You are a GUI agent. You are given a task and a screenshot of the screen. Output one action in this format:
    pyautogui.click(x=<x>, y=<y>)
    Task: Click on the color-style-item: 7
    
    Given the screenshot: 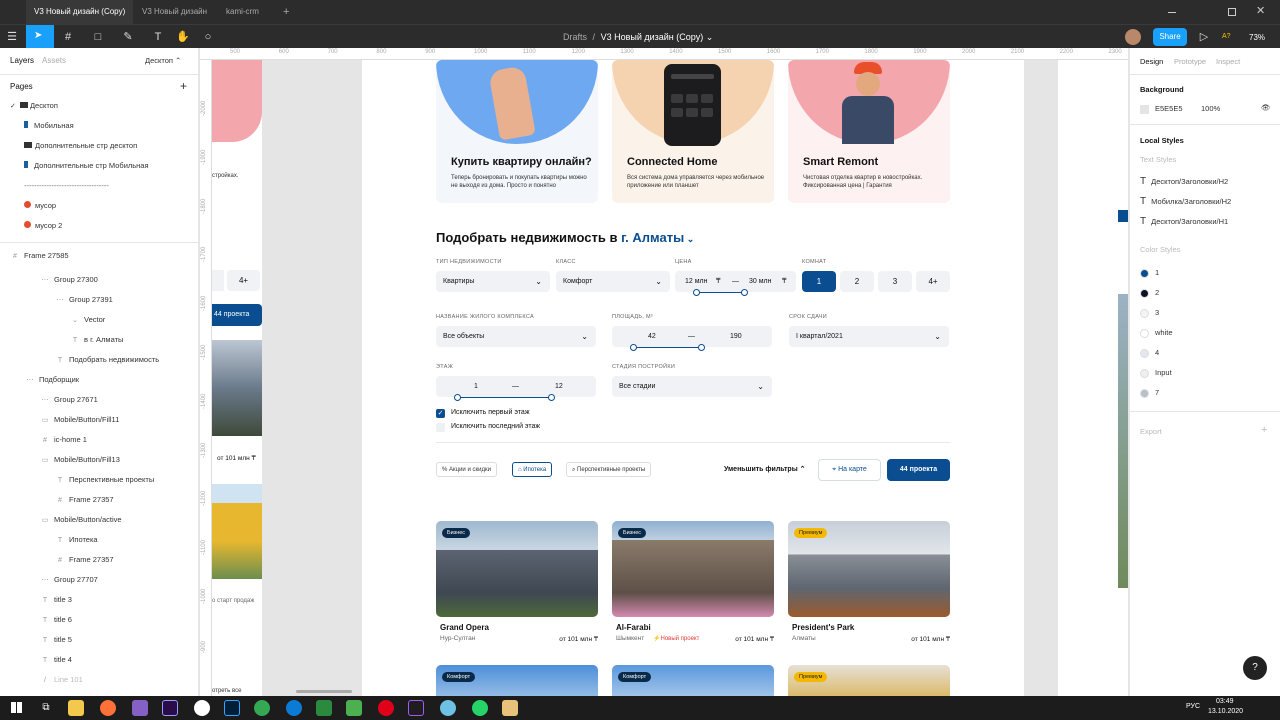 What is the action you would take?
    pyautogui.click(x=1149, y=393)
    